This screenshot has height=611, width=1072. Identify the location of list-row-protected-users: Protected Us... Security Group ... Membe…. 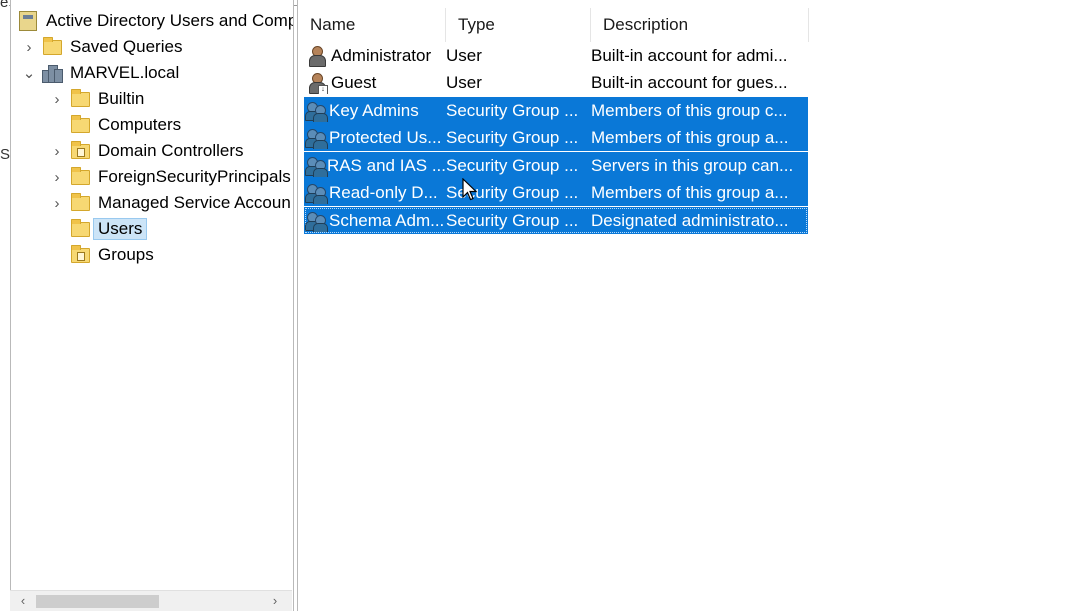
(556, 137).